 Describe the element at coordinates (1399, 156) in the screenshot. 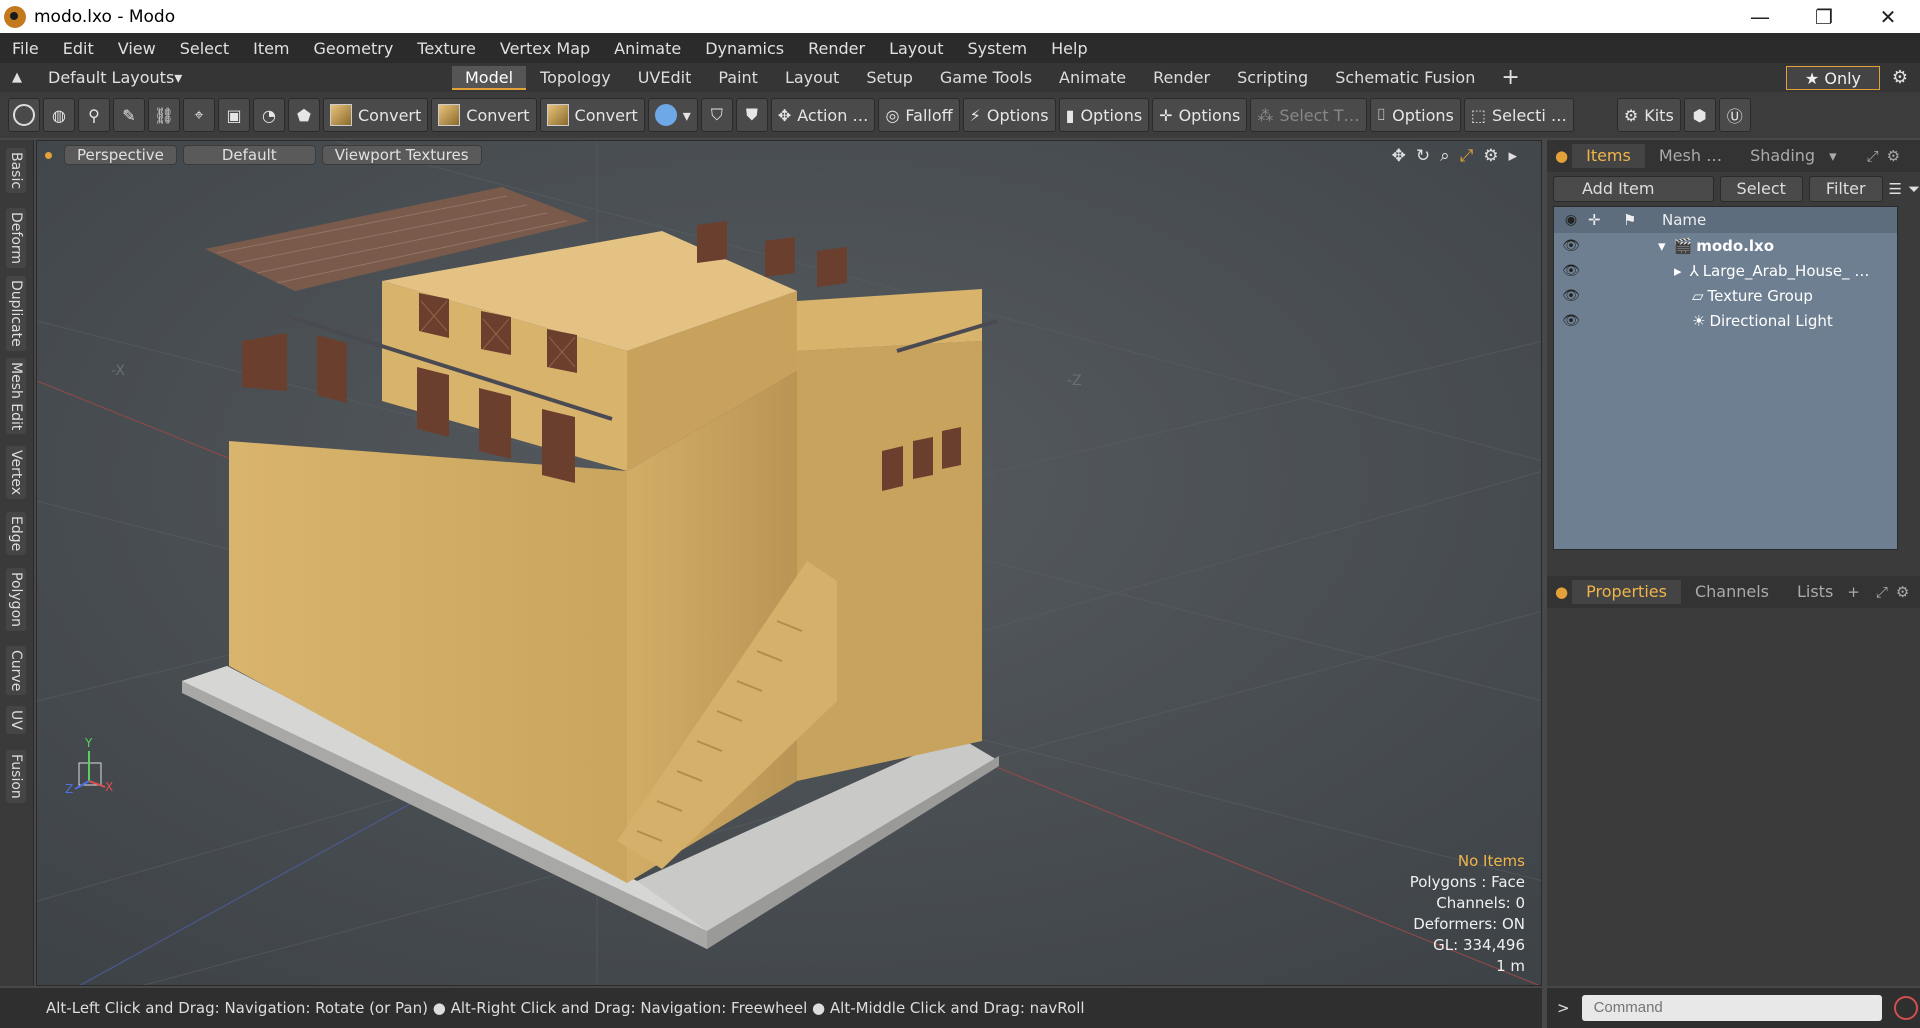

I see `pan-icon: ✥` at that location.